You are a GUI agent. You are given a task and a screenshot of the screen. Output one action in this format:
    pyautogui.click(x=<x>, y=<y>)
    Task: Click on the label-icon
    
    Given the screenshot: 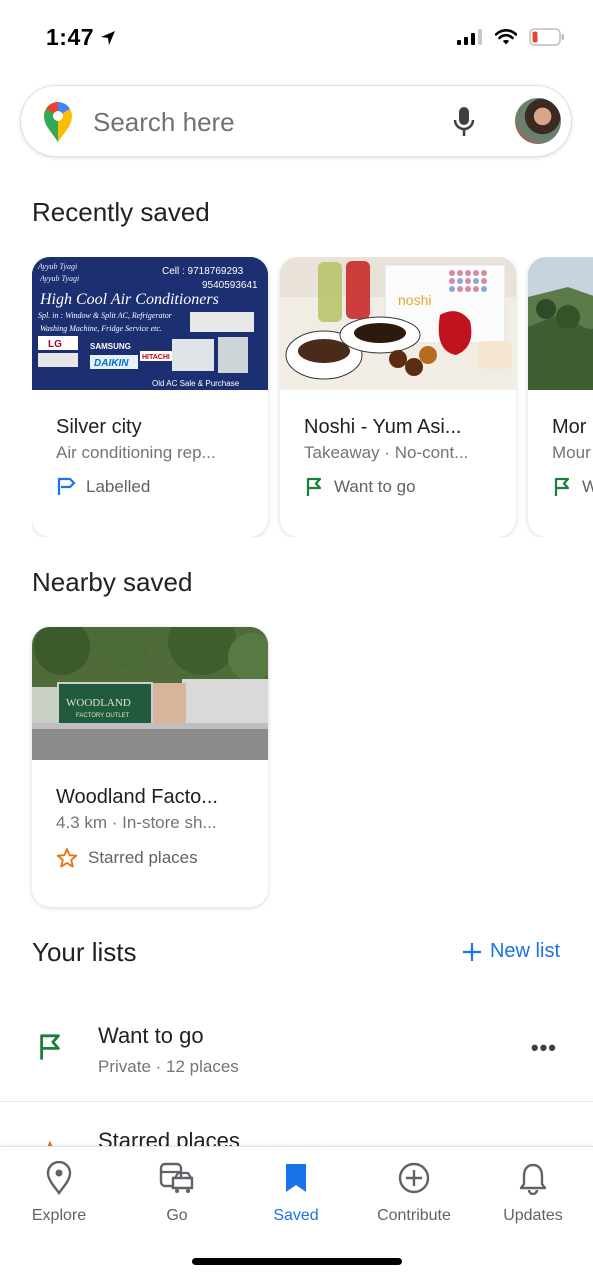 What is the action you would take?
    pyautogui.click(x=66, y=486)
    